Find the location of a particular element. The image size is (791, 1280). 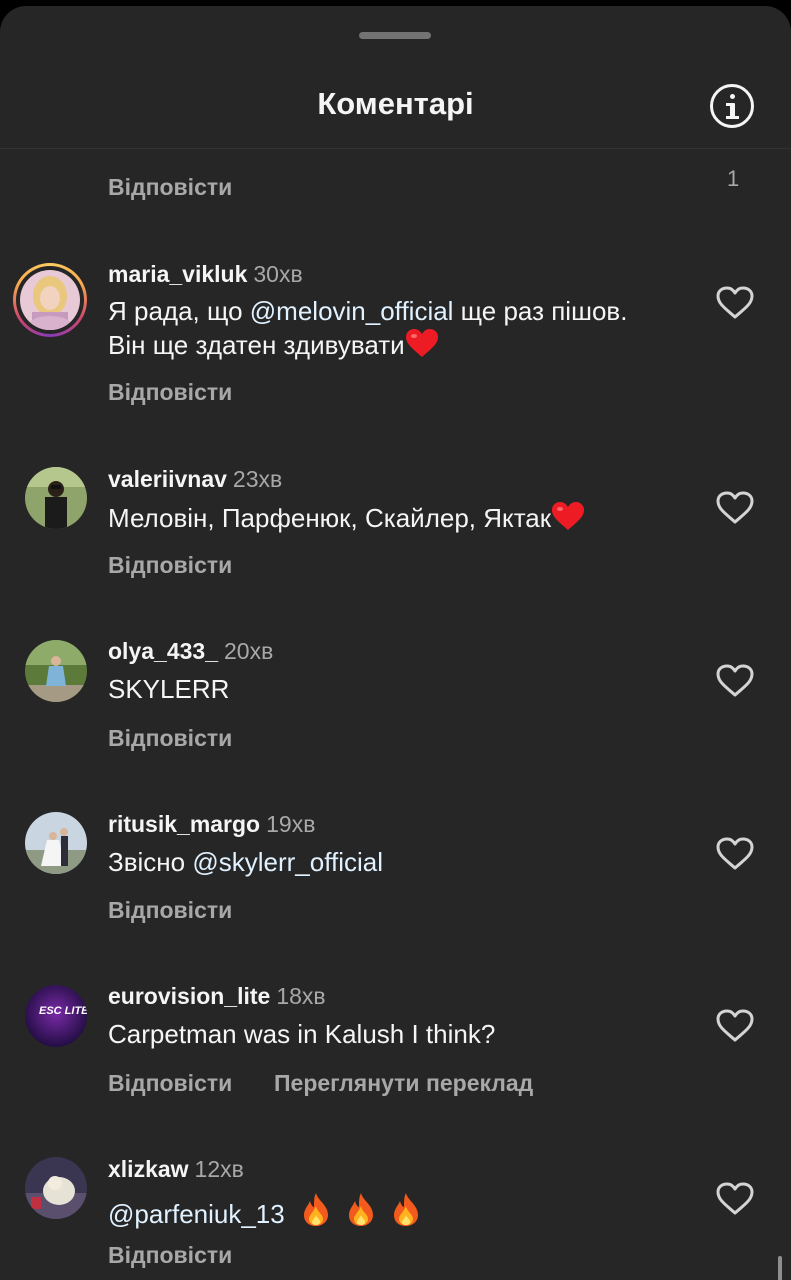

comment-username: valeriivnav is located at coordinates (167, 479).